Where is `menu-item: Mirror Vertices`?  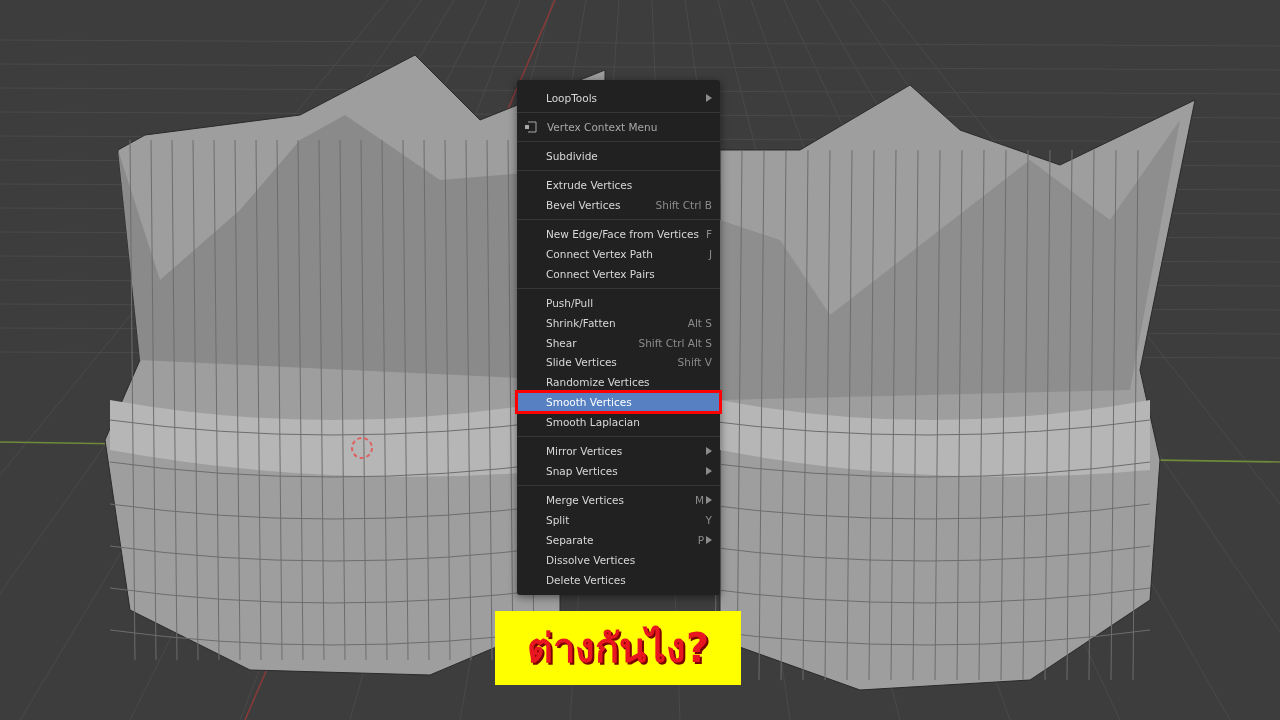 menu-item: Mirror Vertices is located at coordinates (618, 451).